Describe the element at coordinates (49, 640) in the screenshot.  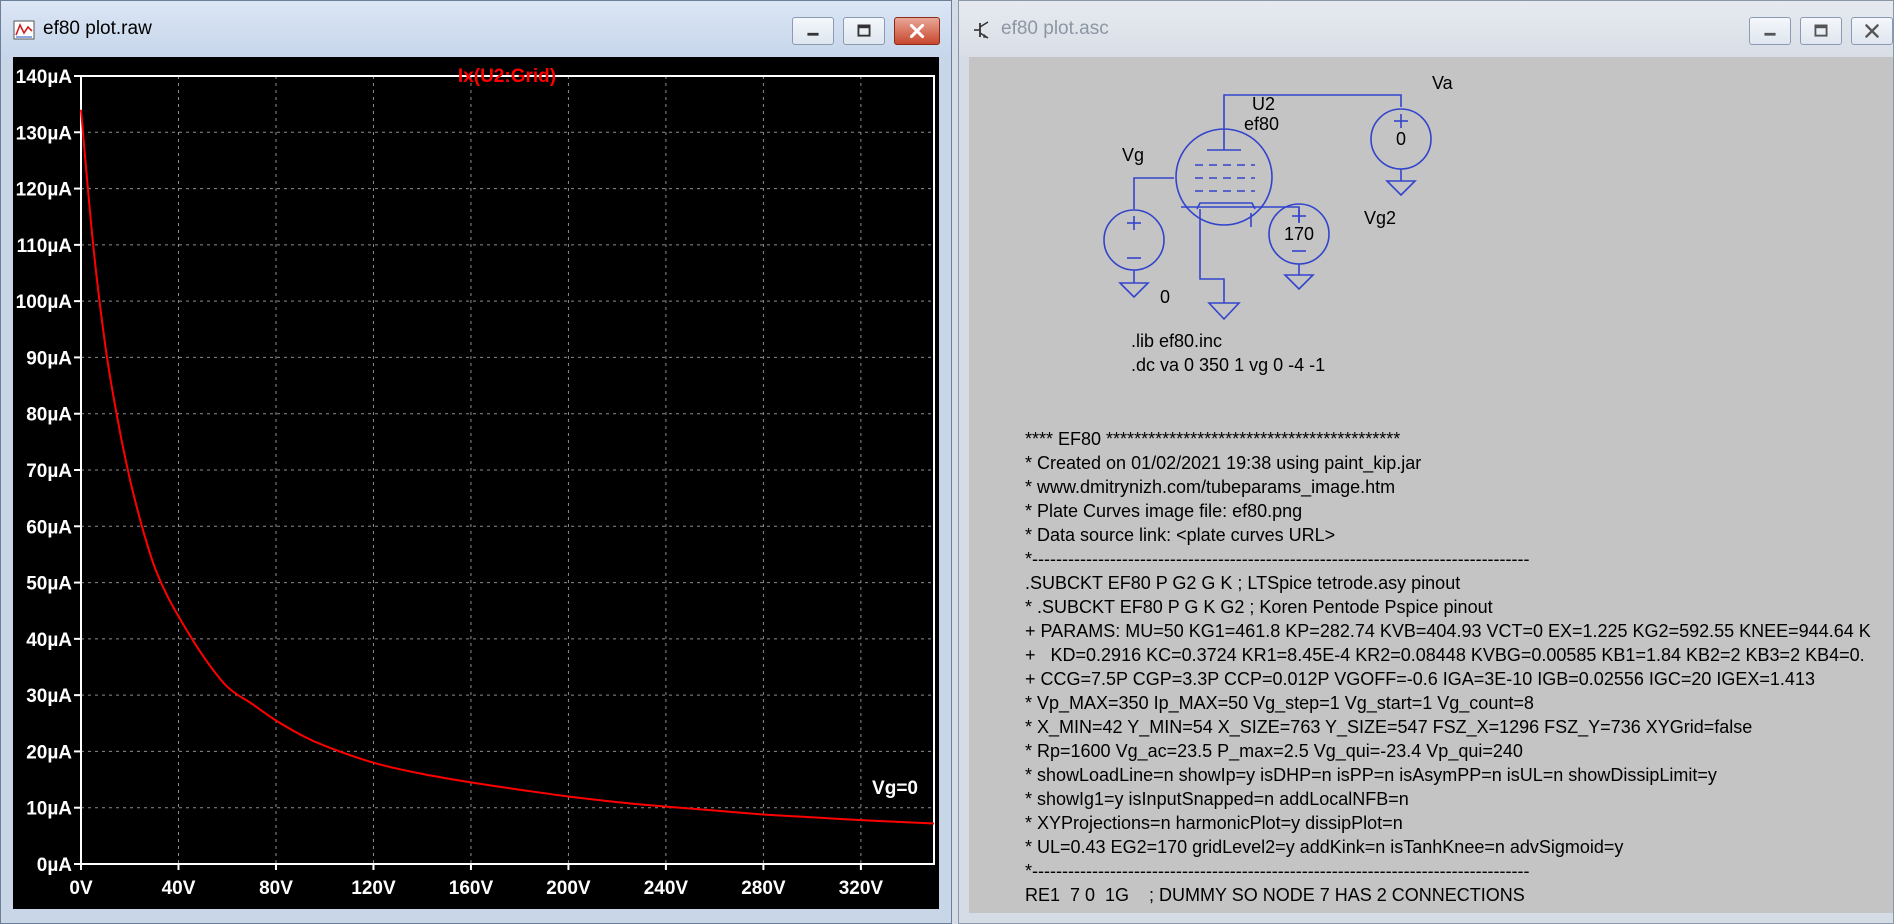
I see `y-tick-label: 40µA` at that location.